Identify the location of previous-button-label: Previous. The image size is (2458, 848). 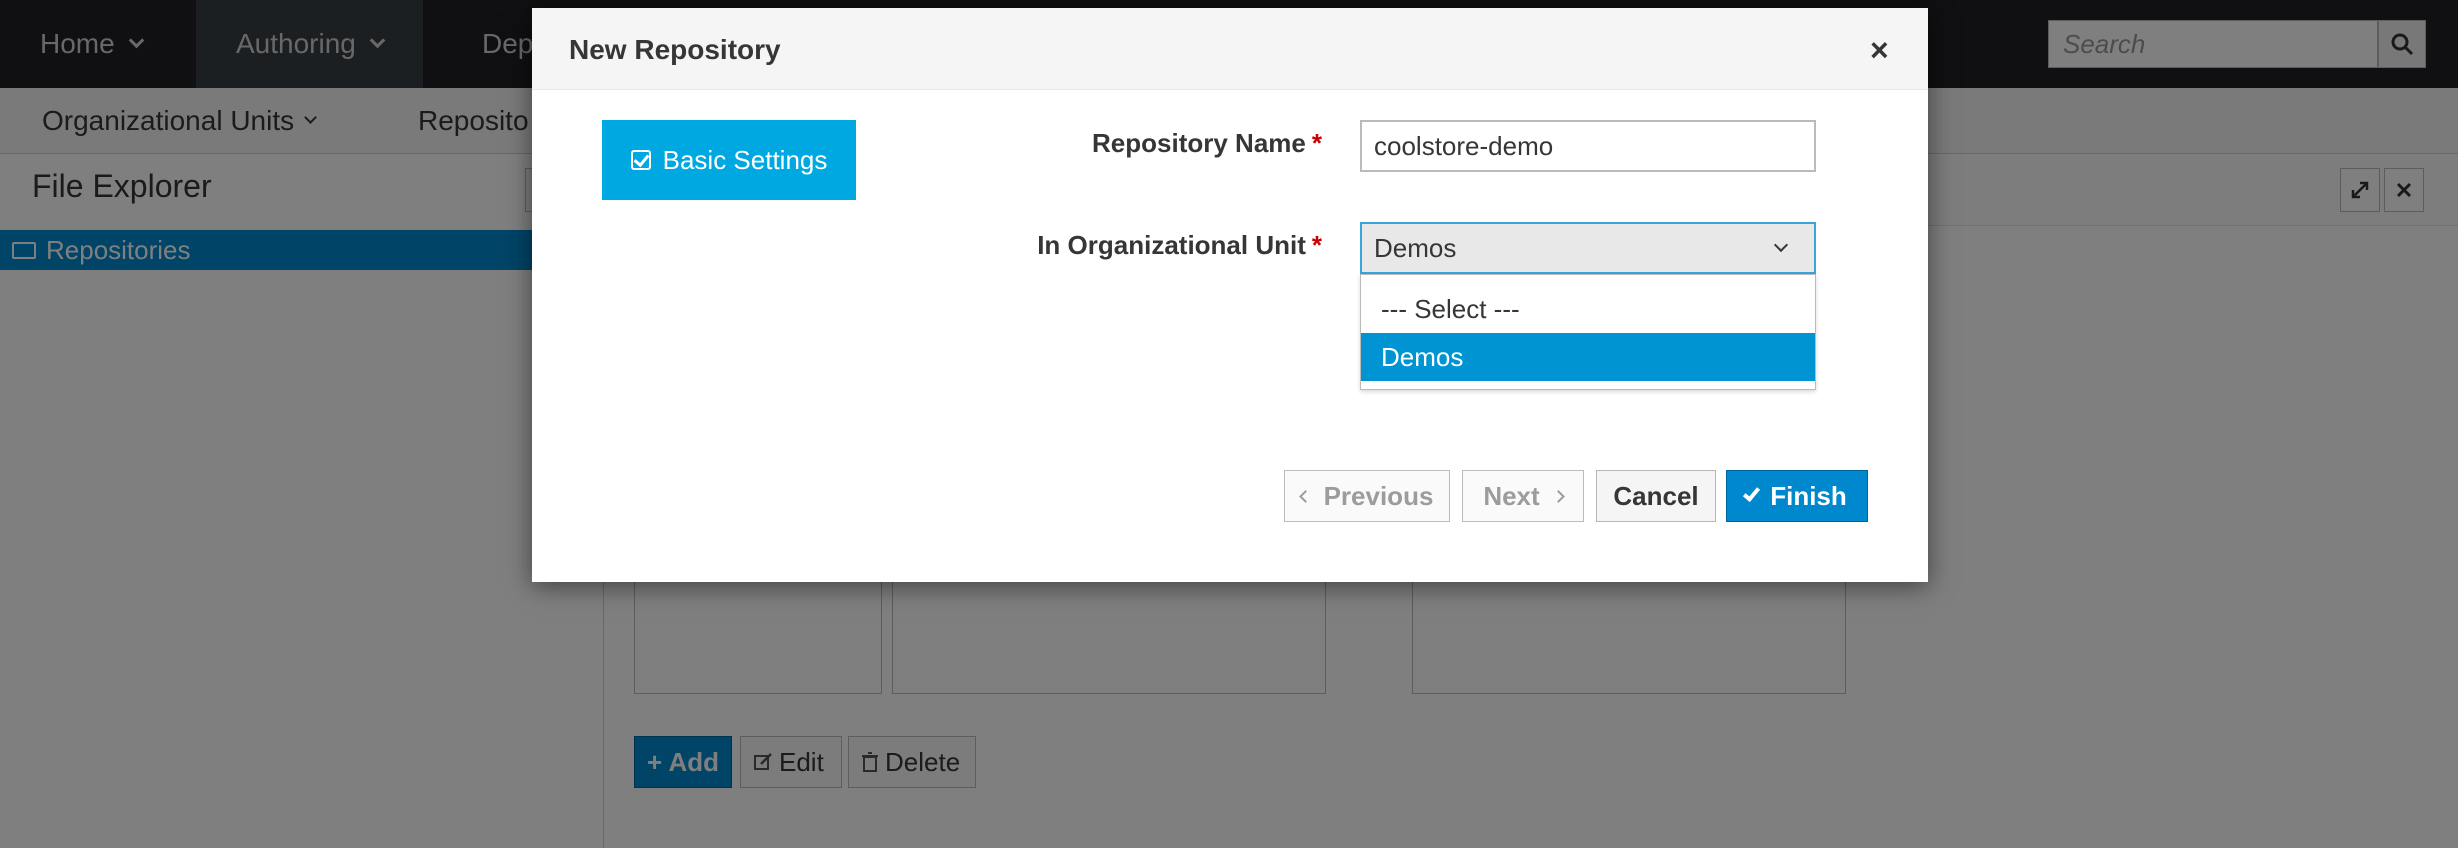
(1378, 495).